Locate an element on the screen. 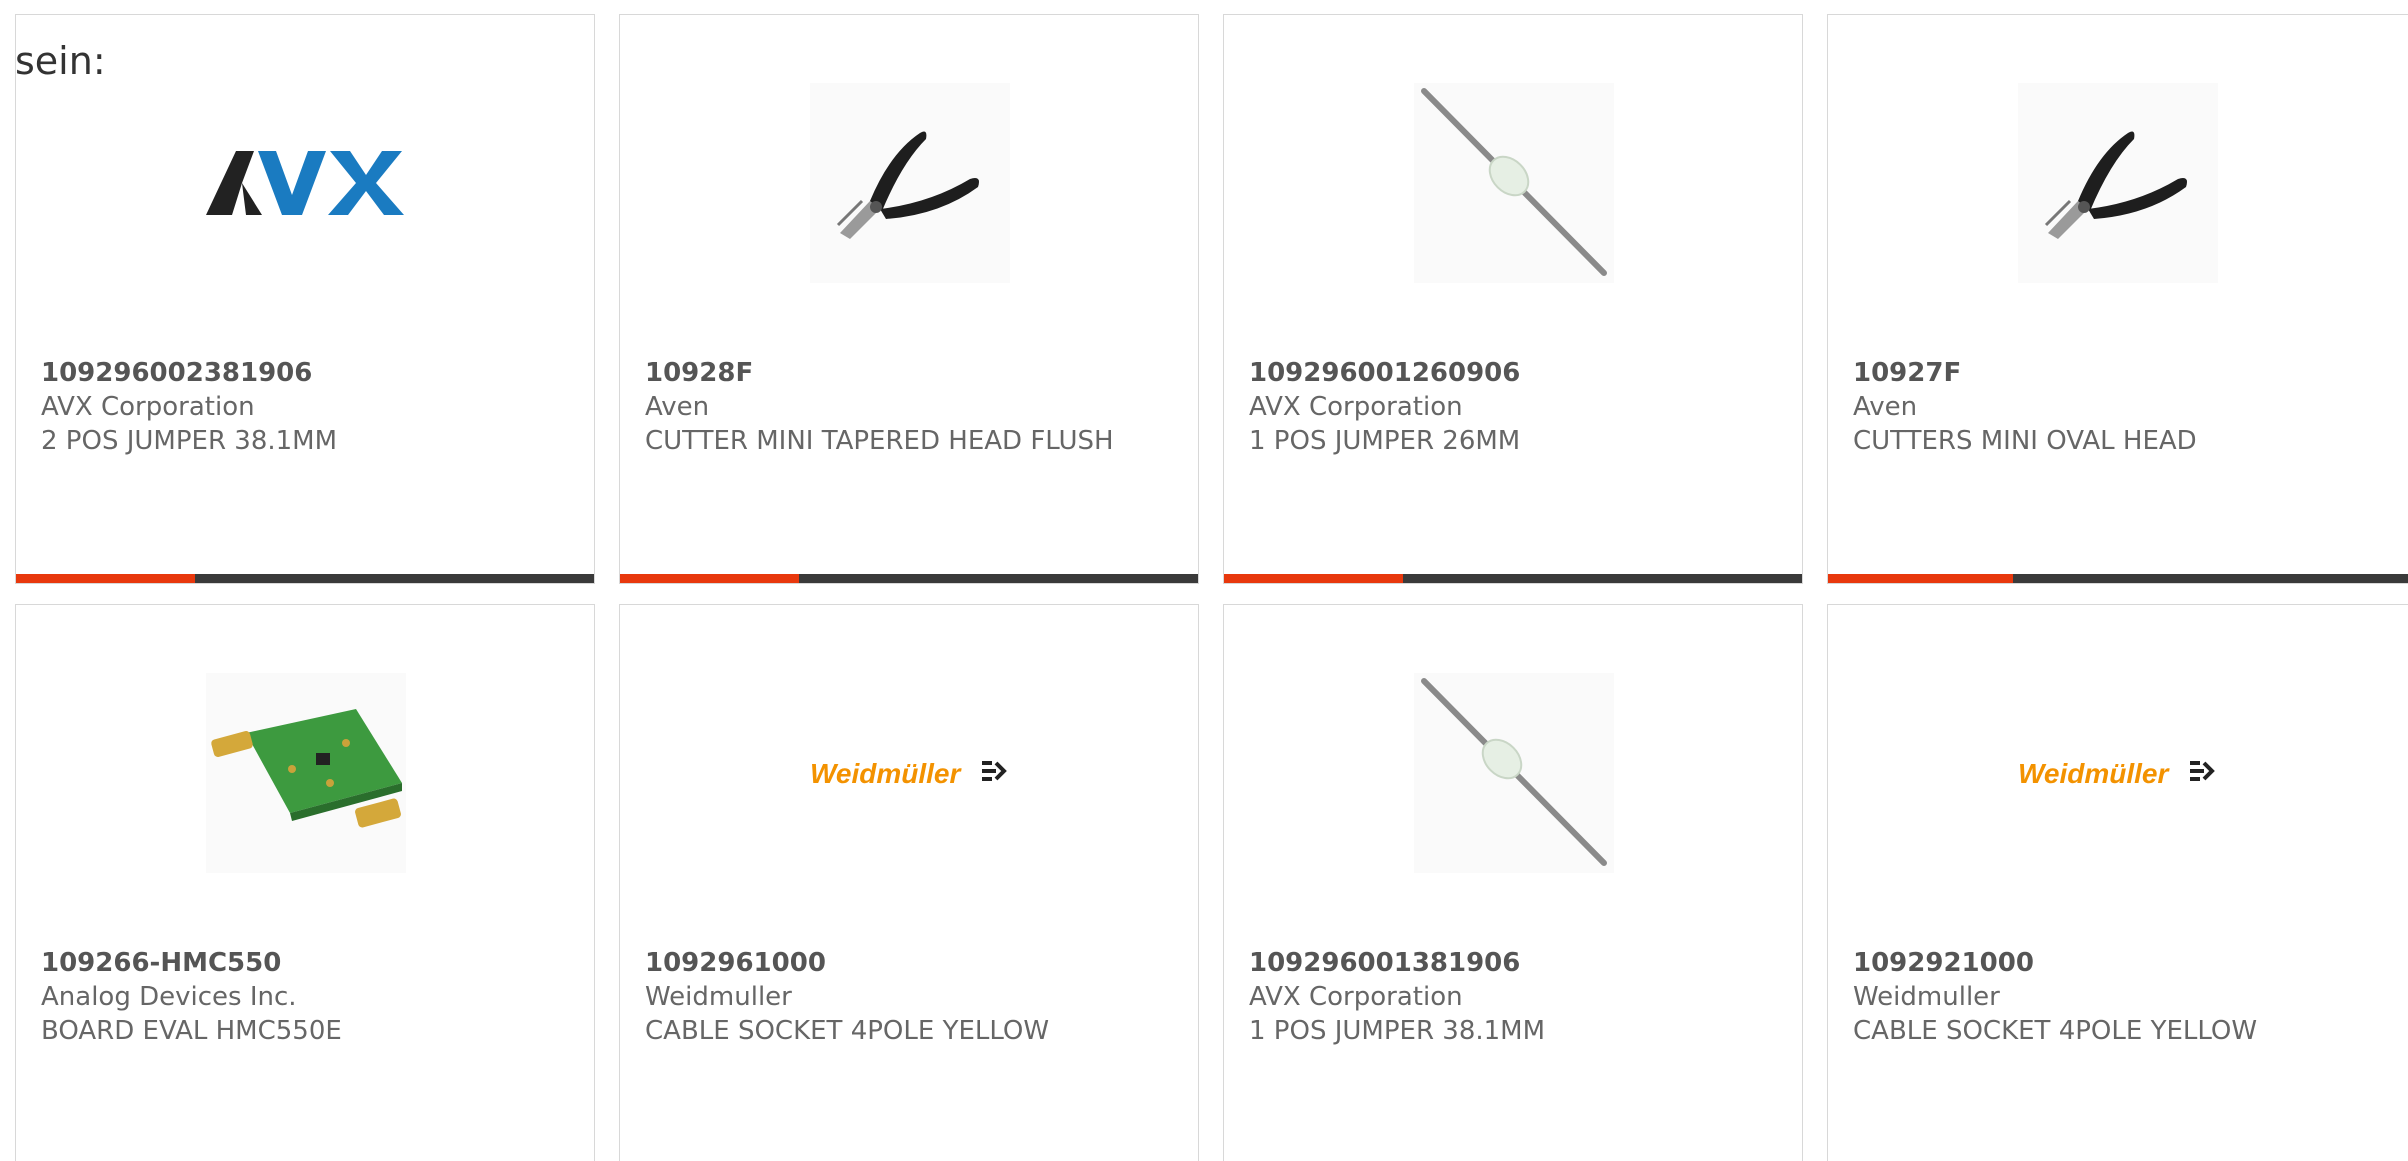 This screenshot has height=1161, width=2408. description: CUTTERS MINI OVAL HEAD is located at coordinates (2025, 441).